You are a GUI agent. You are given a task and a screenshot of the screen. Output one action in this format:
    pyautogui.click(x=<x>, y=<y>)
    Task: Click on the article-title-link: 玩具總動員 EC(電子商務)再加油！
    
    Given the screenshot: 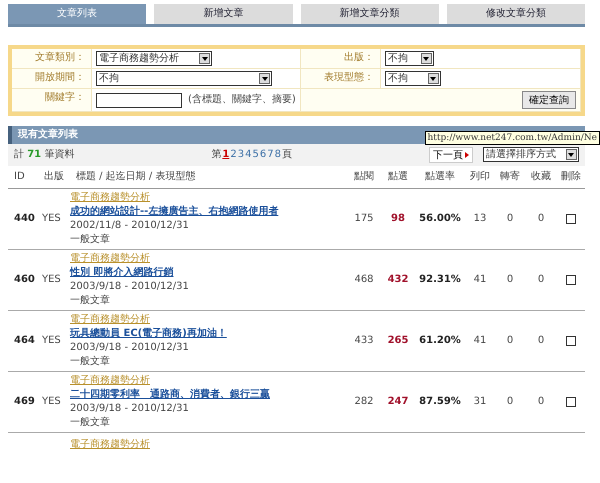 What is the action you would take?
    pyautogui.click(x=208, y=334)
    